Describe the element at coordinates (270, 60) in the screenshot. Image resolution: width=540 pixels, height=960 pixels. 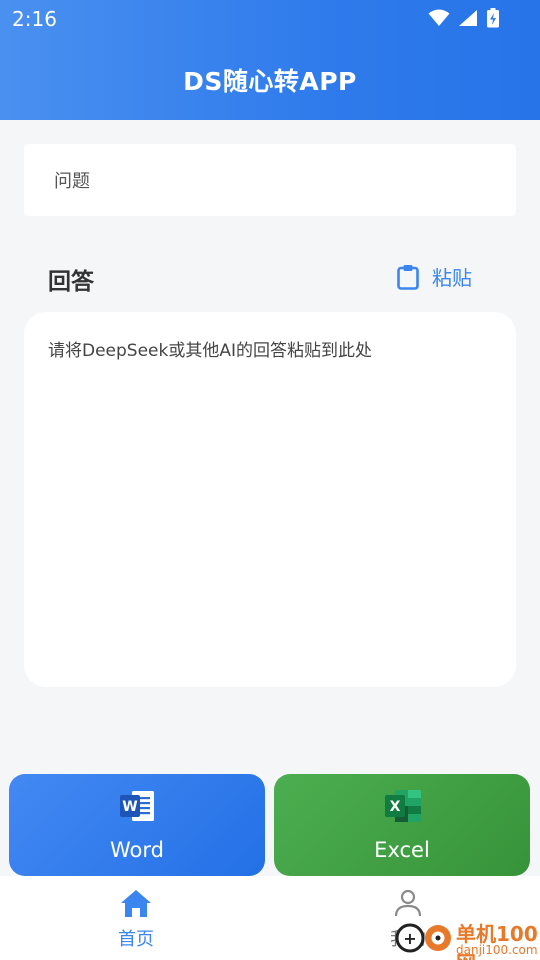
I see `app-header: 2:16 DS随心转APP` at that location.